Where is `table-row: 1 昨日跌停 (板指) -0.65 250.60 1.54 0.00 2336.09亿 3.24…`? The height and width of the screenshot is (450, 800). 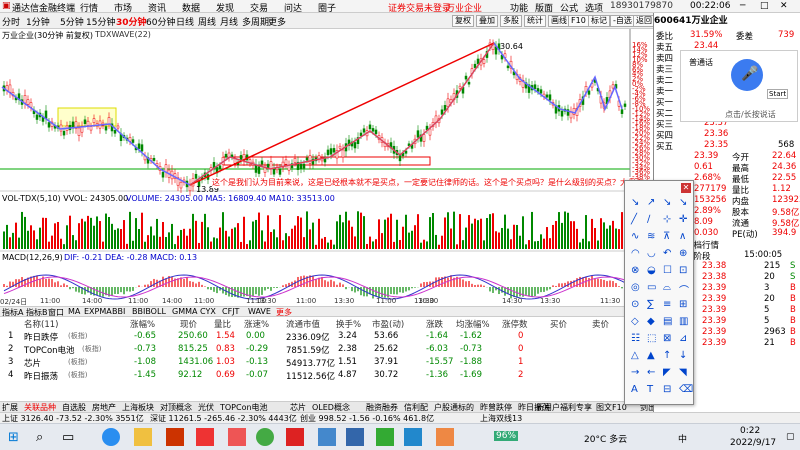
table-row: 1 昨日跌停 (板指) -0.65 250.60 1.54 0.00 2336.09亿 3.24… is located at coordinates (326, 336).